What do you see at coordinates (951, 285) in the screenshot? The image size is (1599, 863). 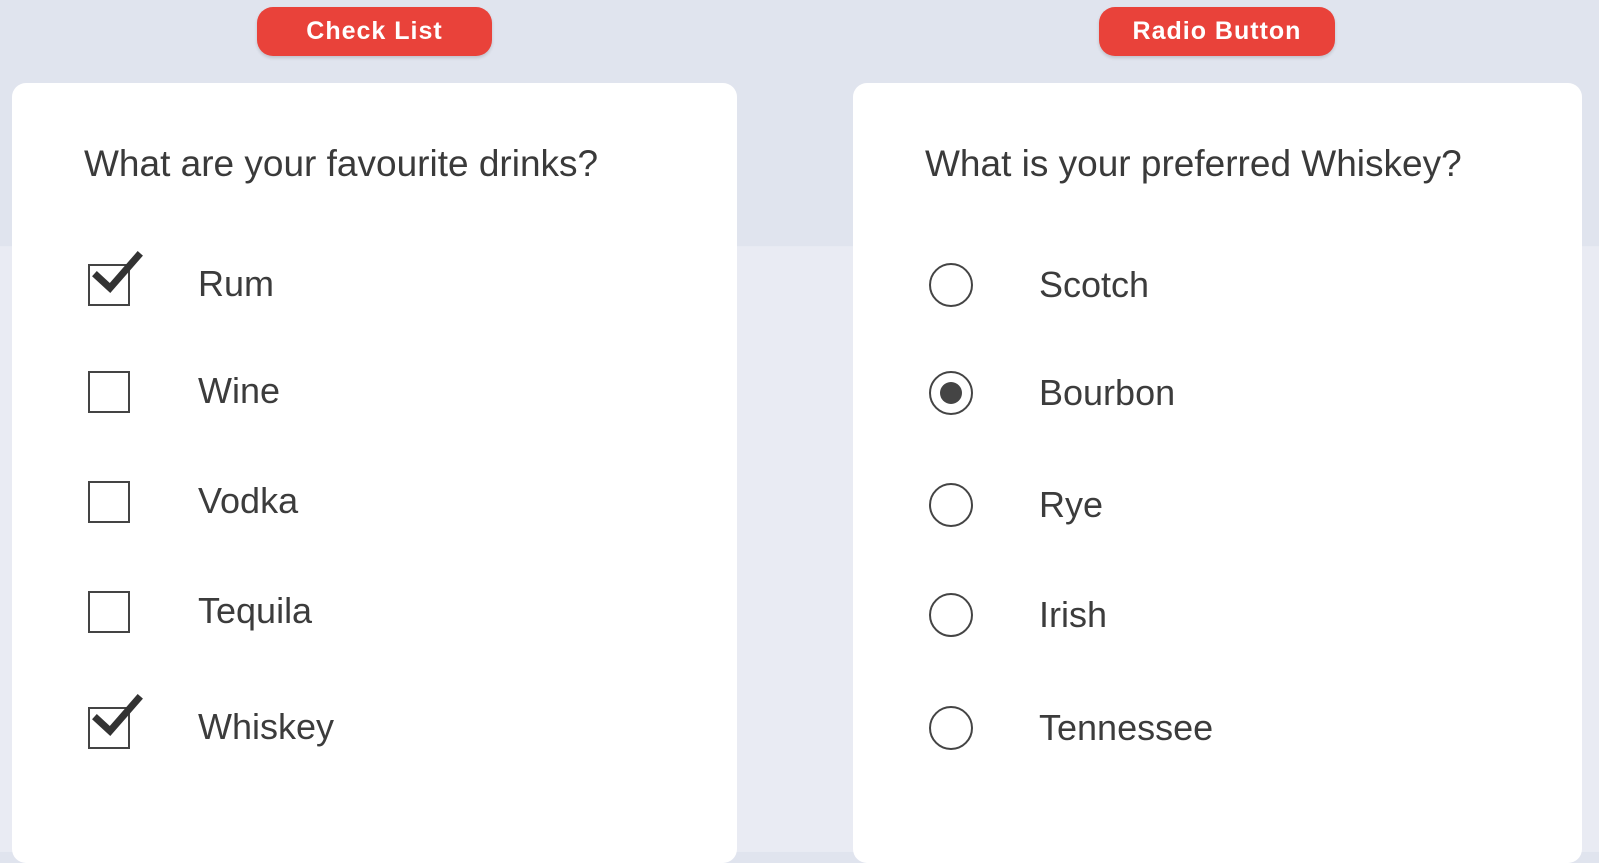 I see `radio-scotch` at bounding box center [951, 285].